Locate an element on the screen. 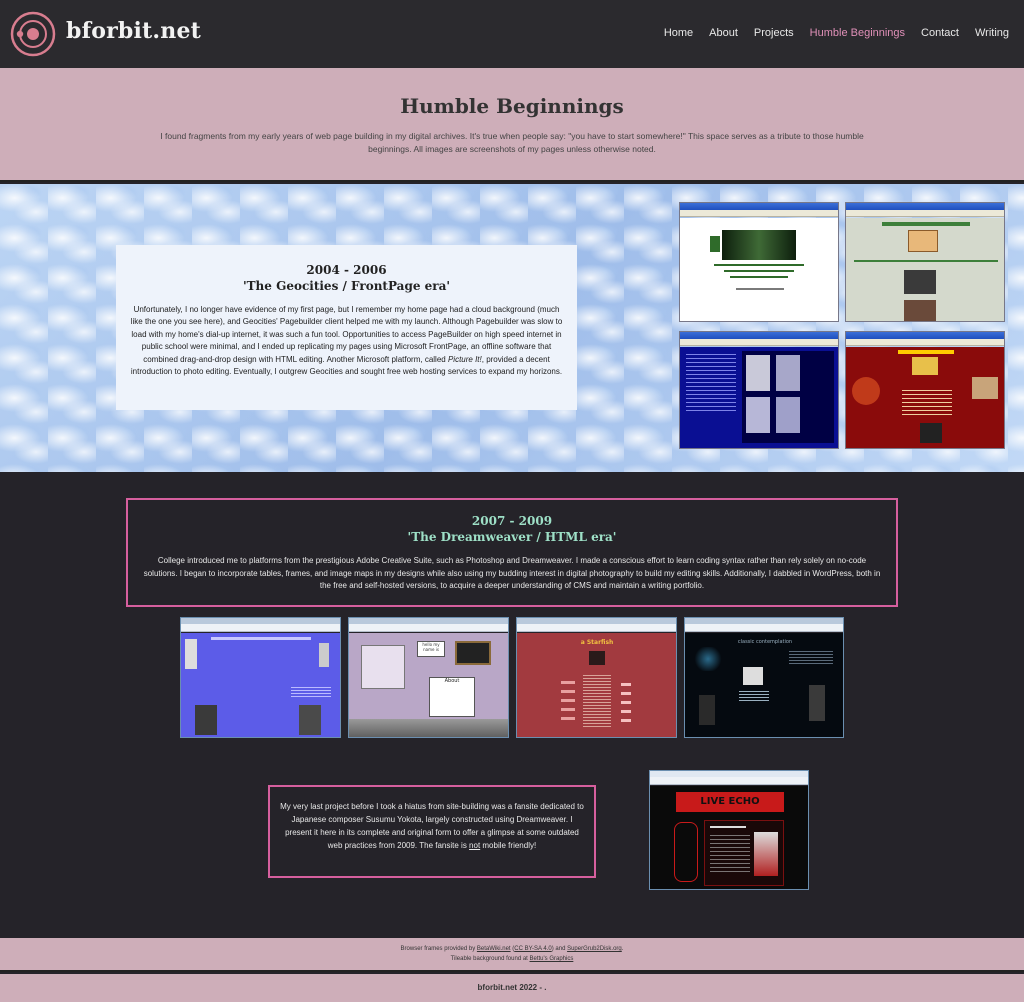  era-years: 2004 - 2006 is located at coordinates (346, 270).